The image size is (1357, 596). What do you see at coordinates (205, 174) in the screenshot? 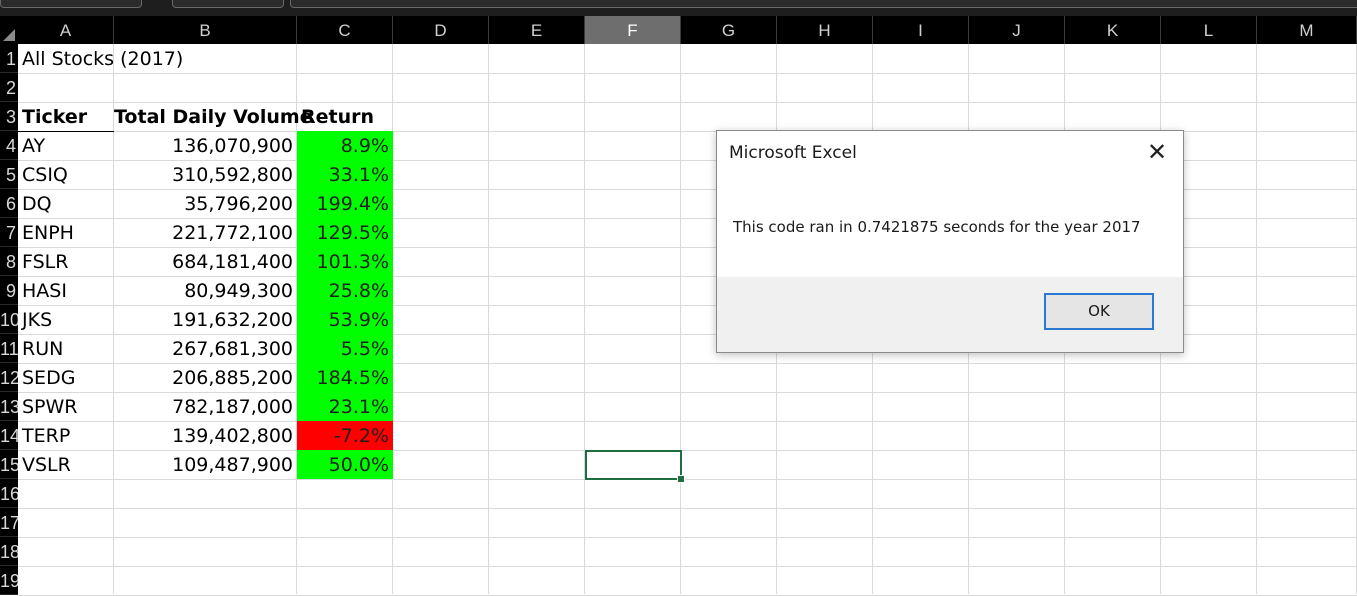
I see `volume-cell: 310,592,800` at bounding box center [205, 174].